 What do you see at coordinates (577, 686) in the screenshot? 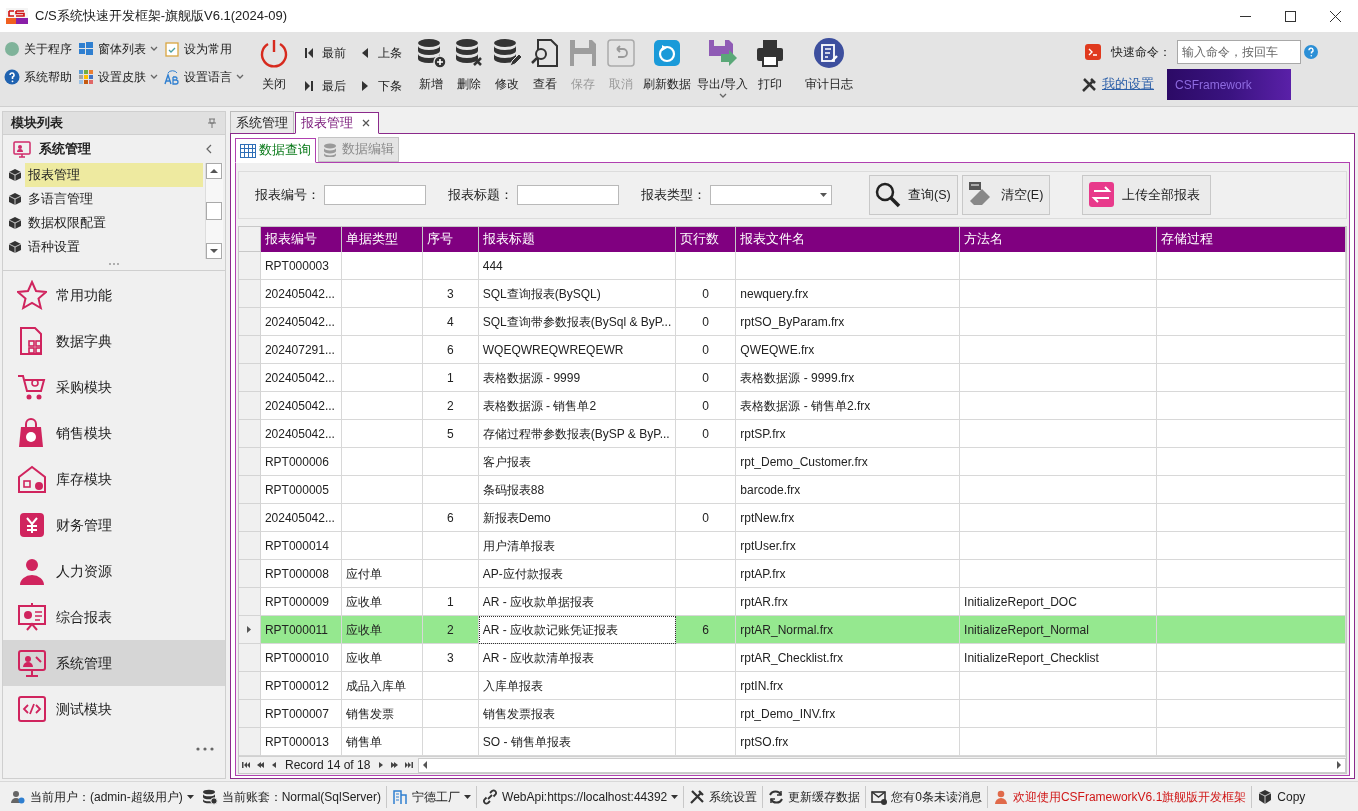
I see `table-cell: 入库单报表` at bounding box center [577, 686].